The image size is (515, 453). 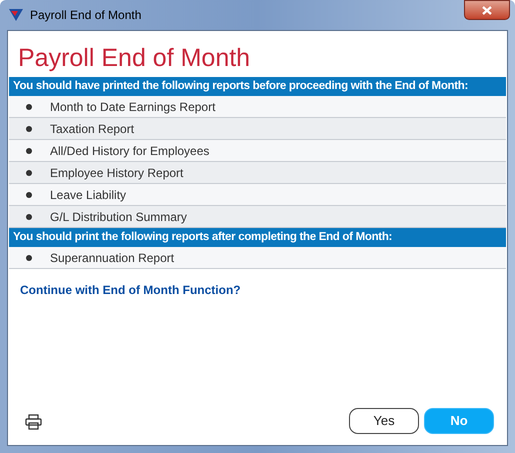 What do you see at coordinates (130, 290) in the screenshot?
I see `confirm-question: Continue with End of Month Function?` at bounding box center [130, 290].